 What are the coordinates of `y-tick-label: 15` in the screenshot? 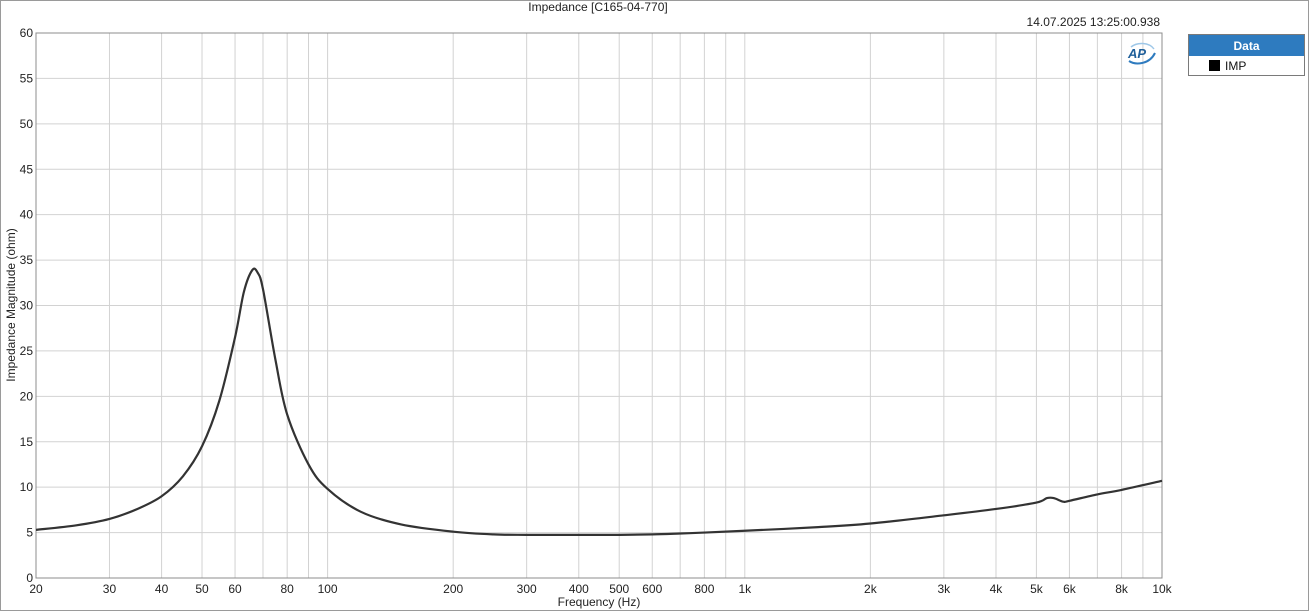 It's located at (27, 442).